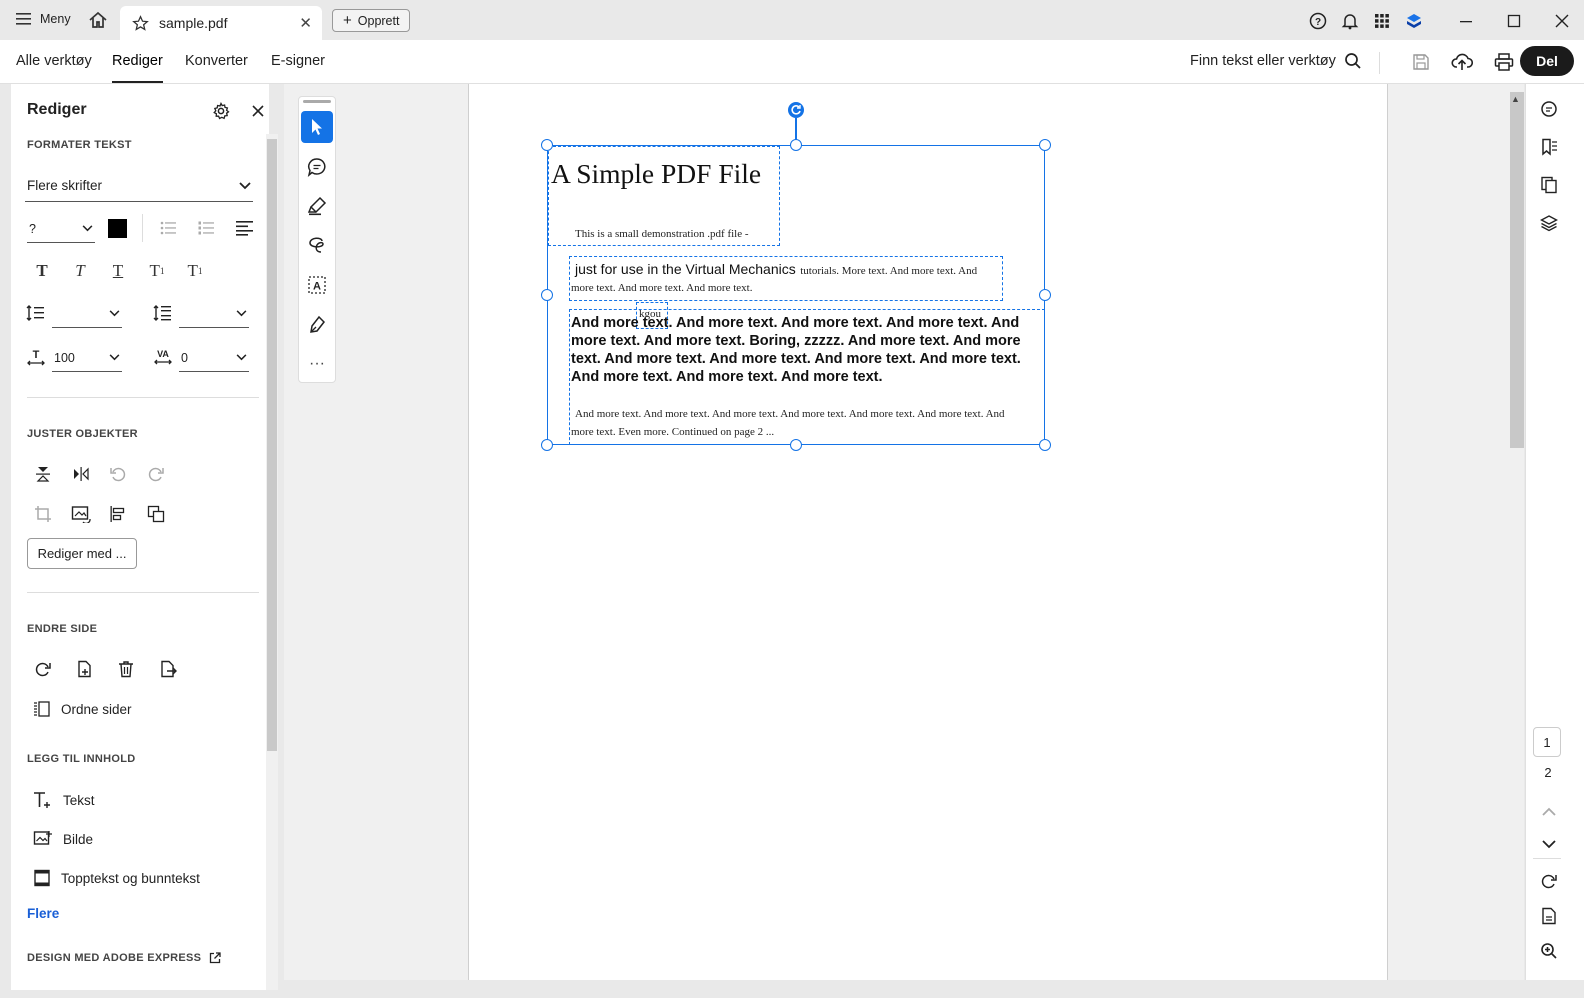 The height and width of the screenshot is (998, 1584). What do you see at coordinates (1045, 295) in the screenshot?
I see `resize-handle-right` at bounding box center [1045, 295].